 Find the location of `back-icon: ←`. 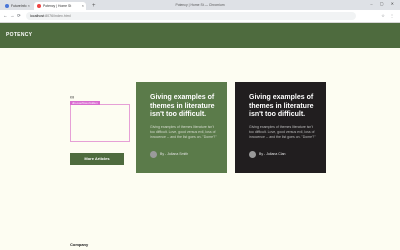

back-icon: ← is located at coordinates (5, 16).